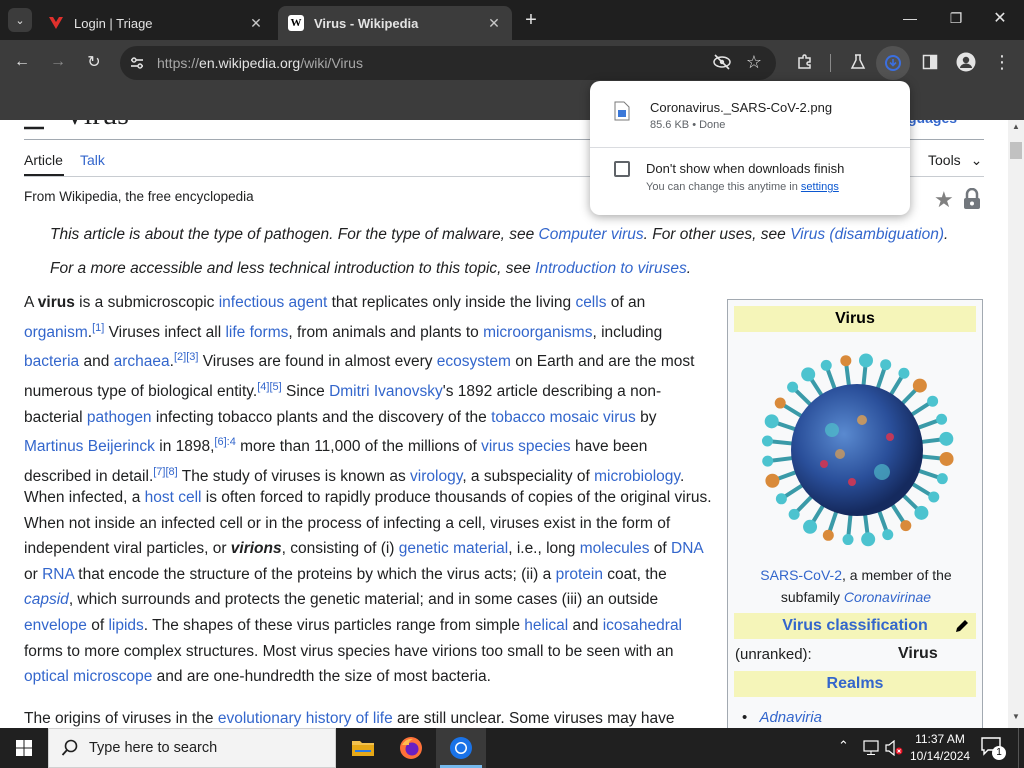 The height and width of the screenshot is (768, 1024). Describe the element at coordinates (142, 362) in the screenshot. I see `article-link: archaea` at that location.